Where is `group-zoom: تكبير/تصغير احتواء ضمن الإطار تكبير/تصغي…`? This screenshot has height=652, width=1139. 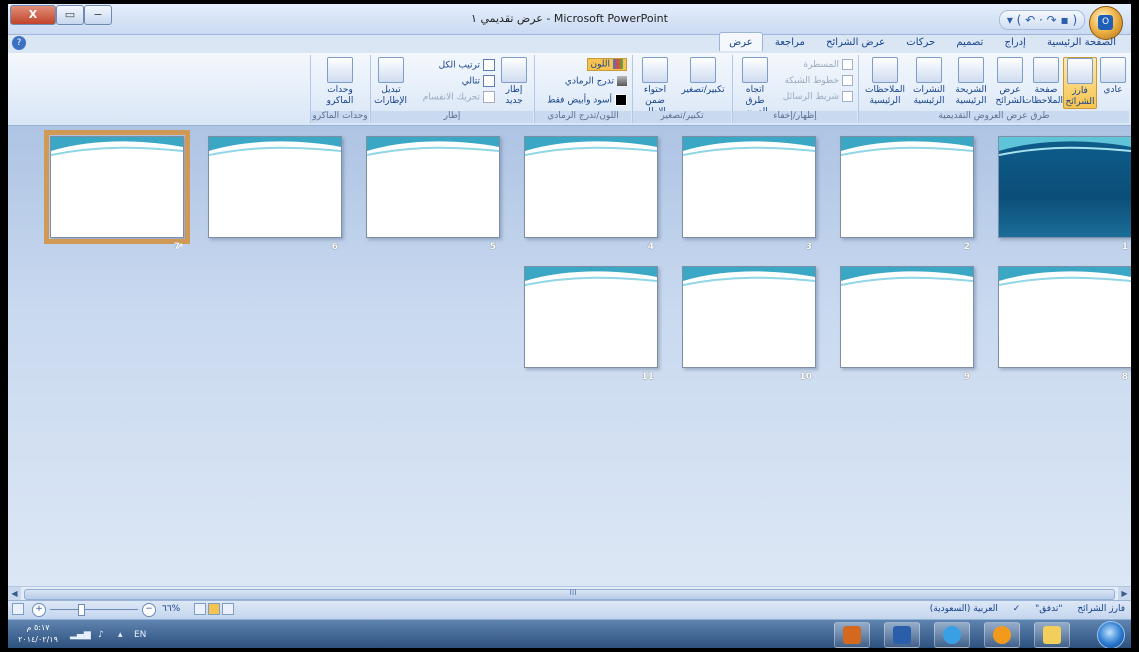 group-zoom: تكبير/تصغير احتواء ضمن الإطار تكبير/تصغي… is located at coordinates (681, 89).